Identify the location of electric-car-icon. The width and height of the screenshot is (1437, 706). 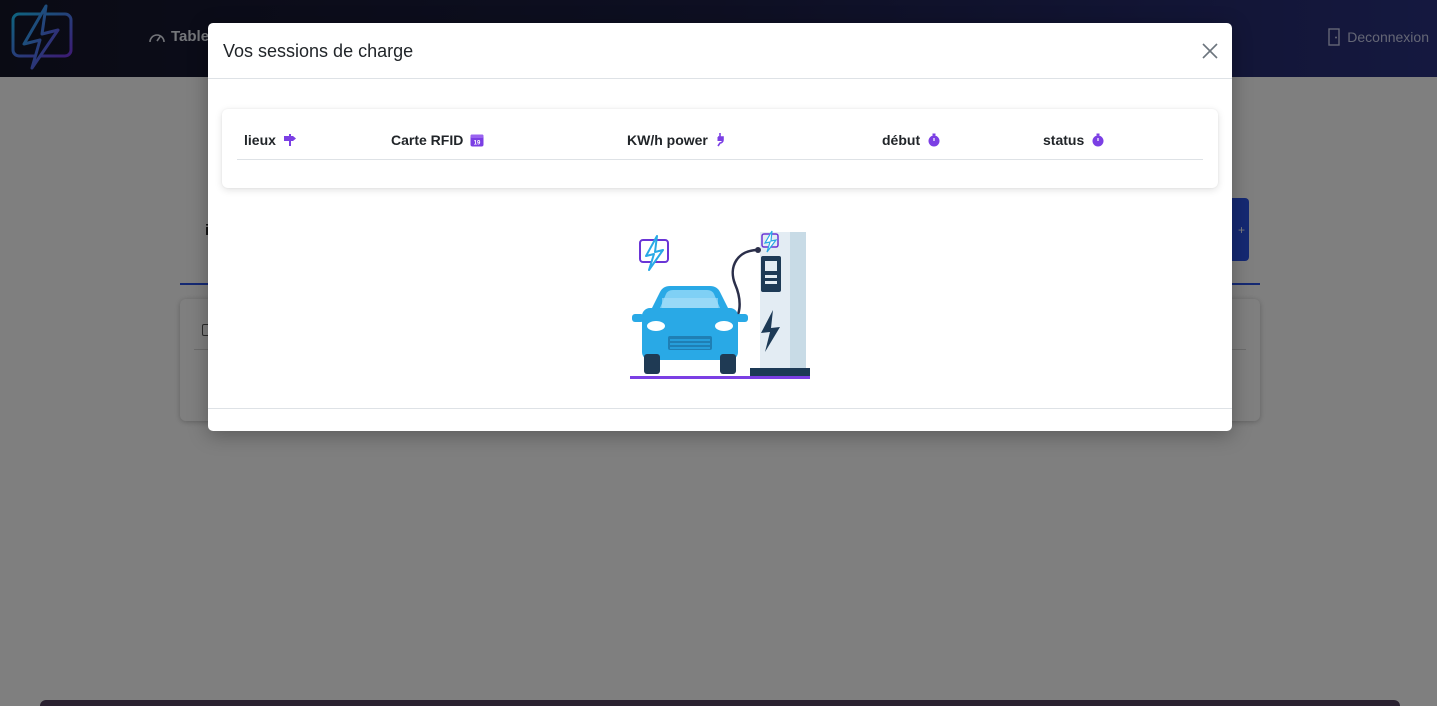
(690, 330).